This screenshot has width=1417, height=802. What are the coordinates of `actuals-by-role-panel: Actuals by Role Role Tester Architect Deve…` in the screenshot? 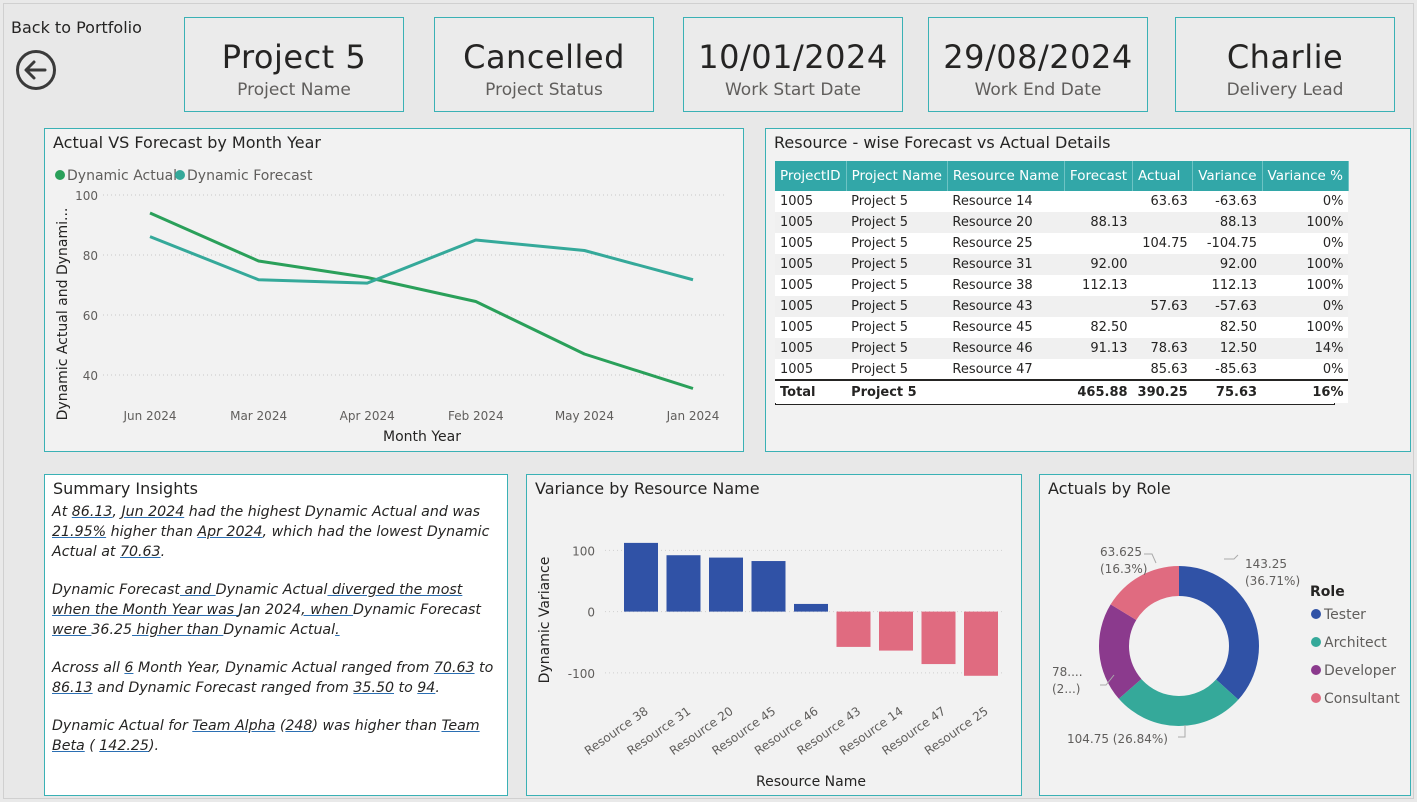 It's located at (1225, 635).